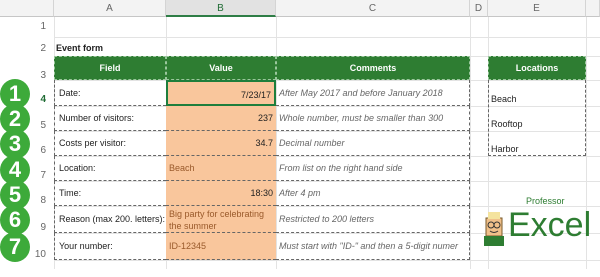 The height and width of the screenshot is (277, 600). What do you see at coordinates (221, 118) in the screenshot?
I see `value-visitors-cell: 237` at bounding box center [221, 118].